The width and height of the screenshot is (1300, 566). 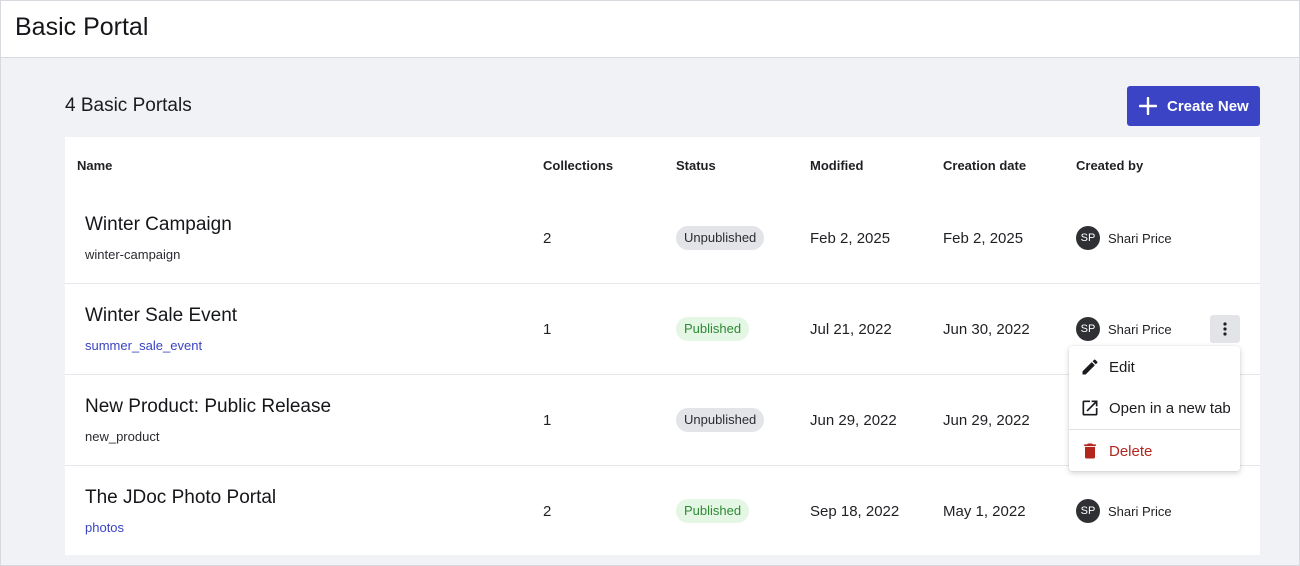 What do you see at coordinates (1154, 429) in the screenshot?
I see `menu-divider` at bounding box center [1154, 429].